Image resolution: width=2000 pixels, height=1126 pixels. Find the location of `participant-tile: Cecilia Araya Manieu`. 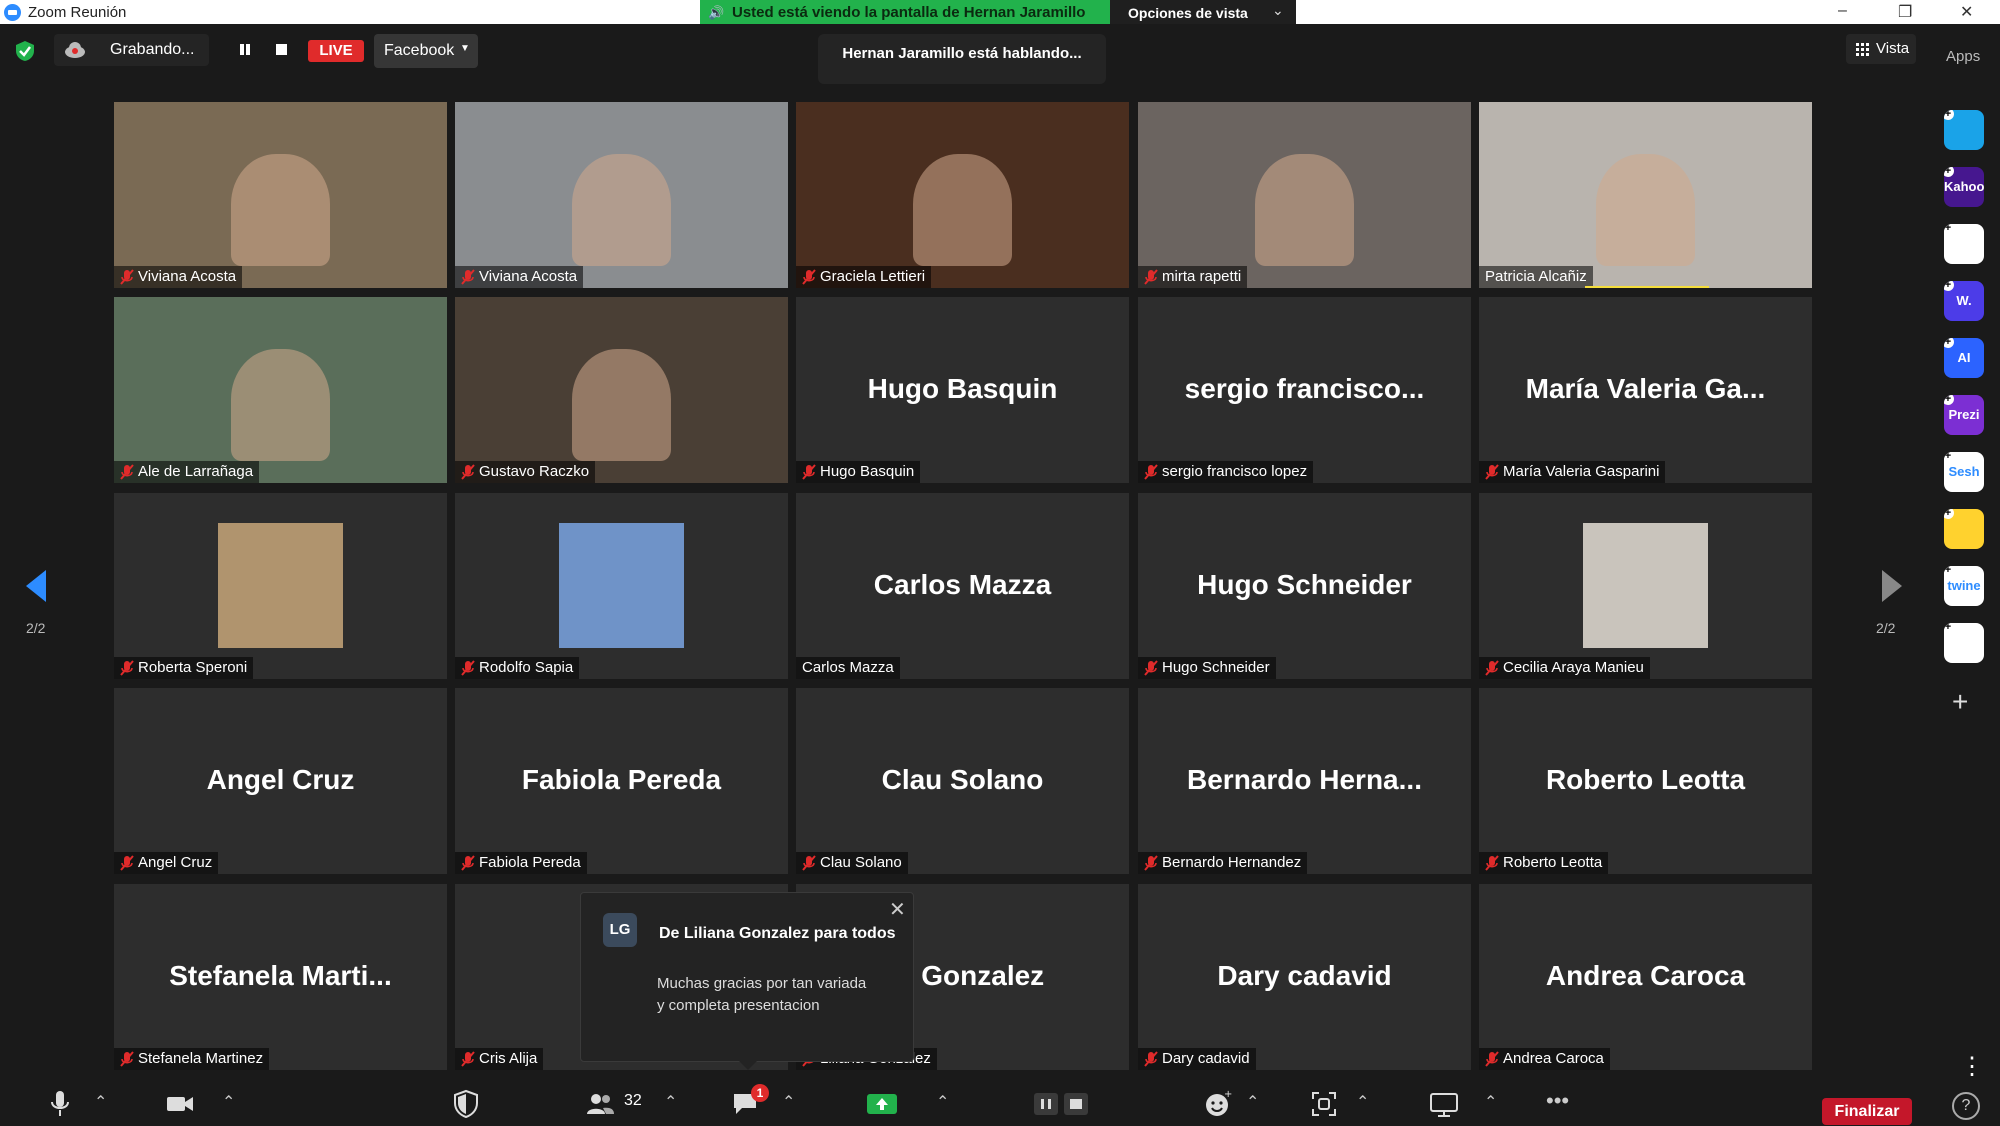

participant-tile: Cecilia Araya Manieu is located at coordinates (1645, 586).